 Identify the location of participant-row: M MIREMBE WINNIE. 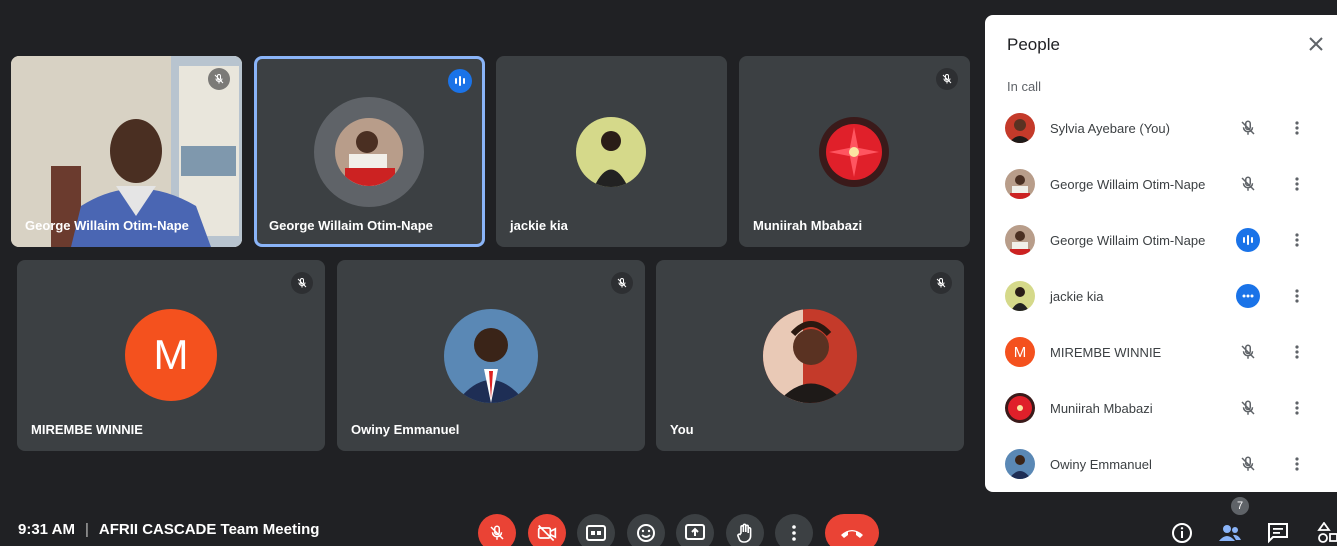
(1161, 352).